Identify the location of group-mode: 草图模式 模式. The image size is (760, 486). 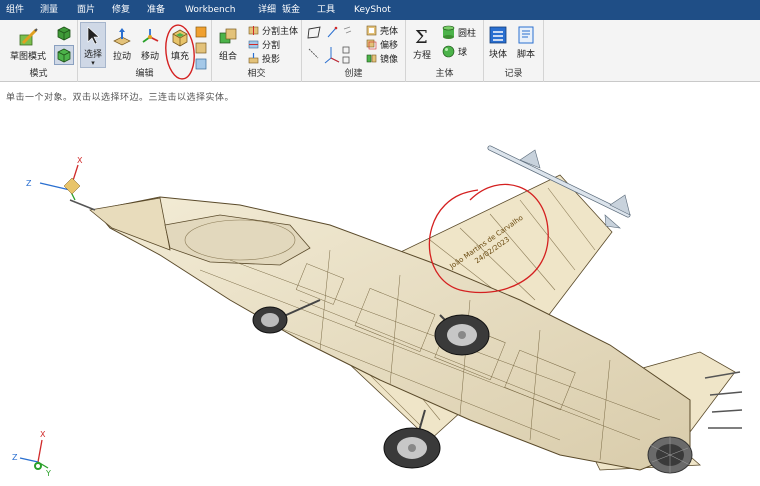
(39, 51).